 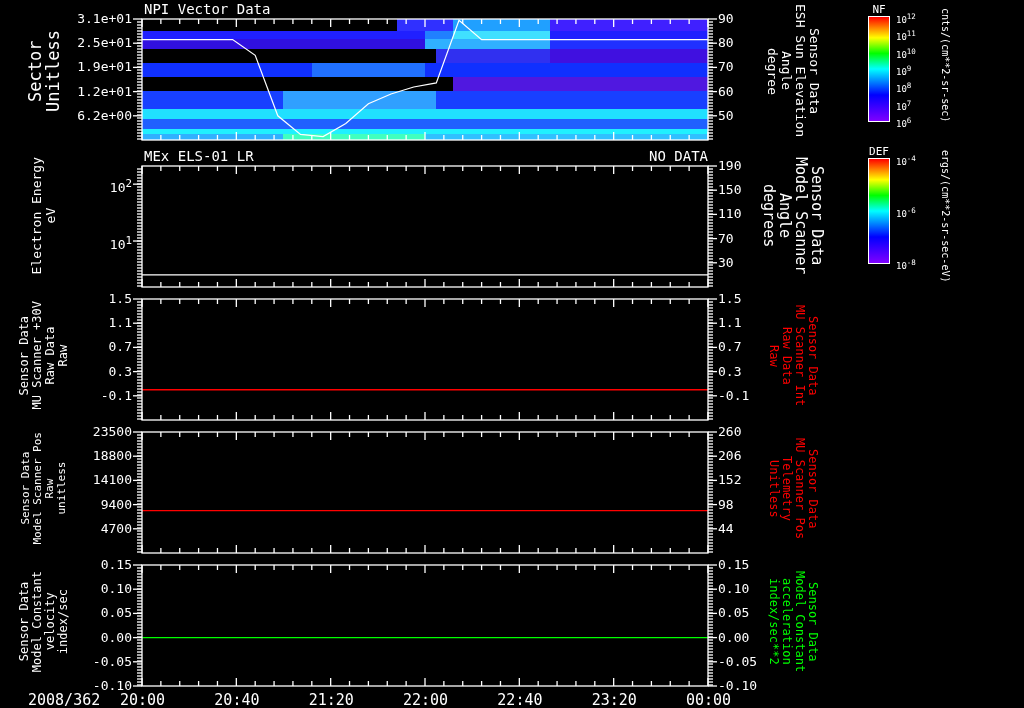 What do you see at coordinates (793, 71) in the screenshot?
I see `axis-label: Sensor Data ESH Sun Elevation Angle degree` at bounding box center [793, 71].